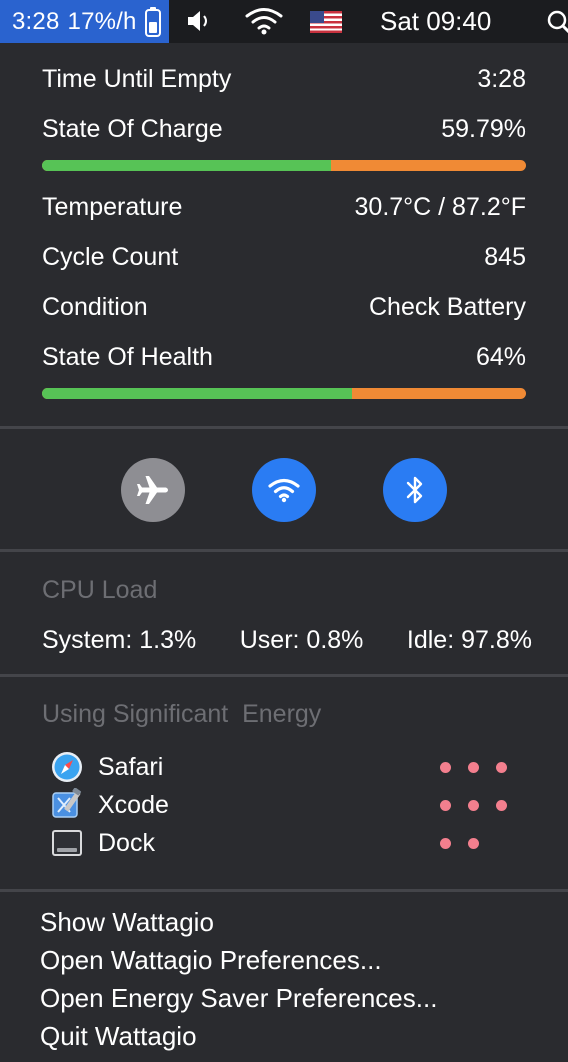 The height and width of the screenshot is (1062, 568). Describe the element at coordinates (197, 393) in the screenshot. I see `state-of-health-fill` at that location.